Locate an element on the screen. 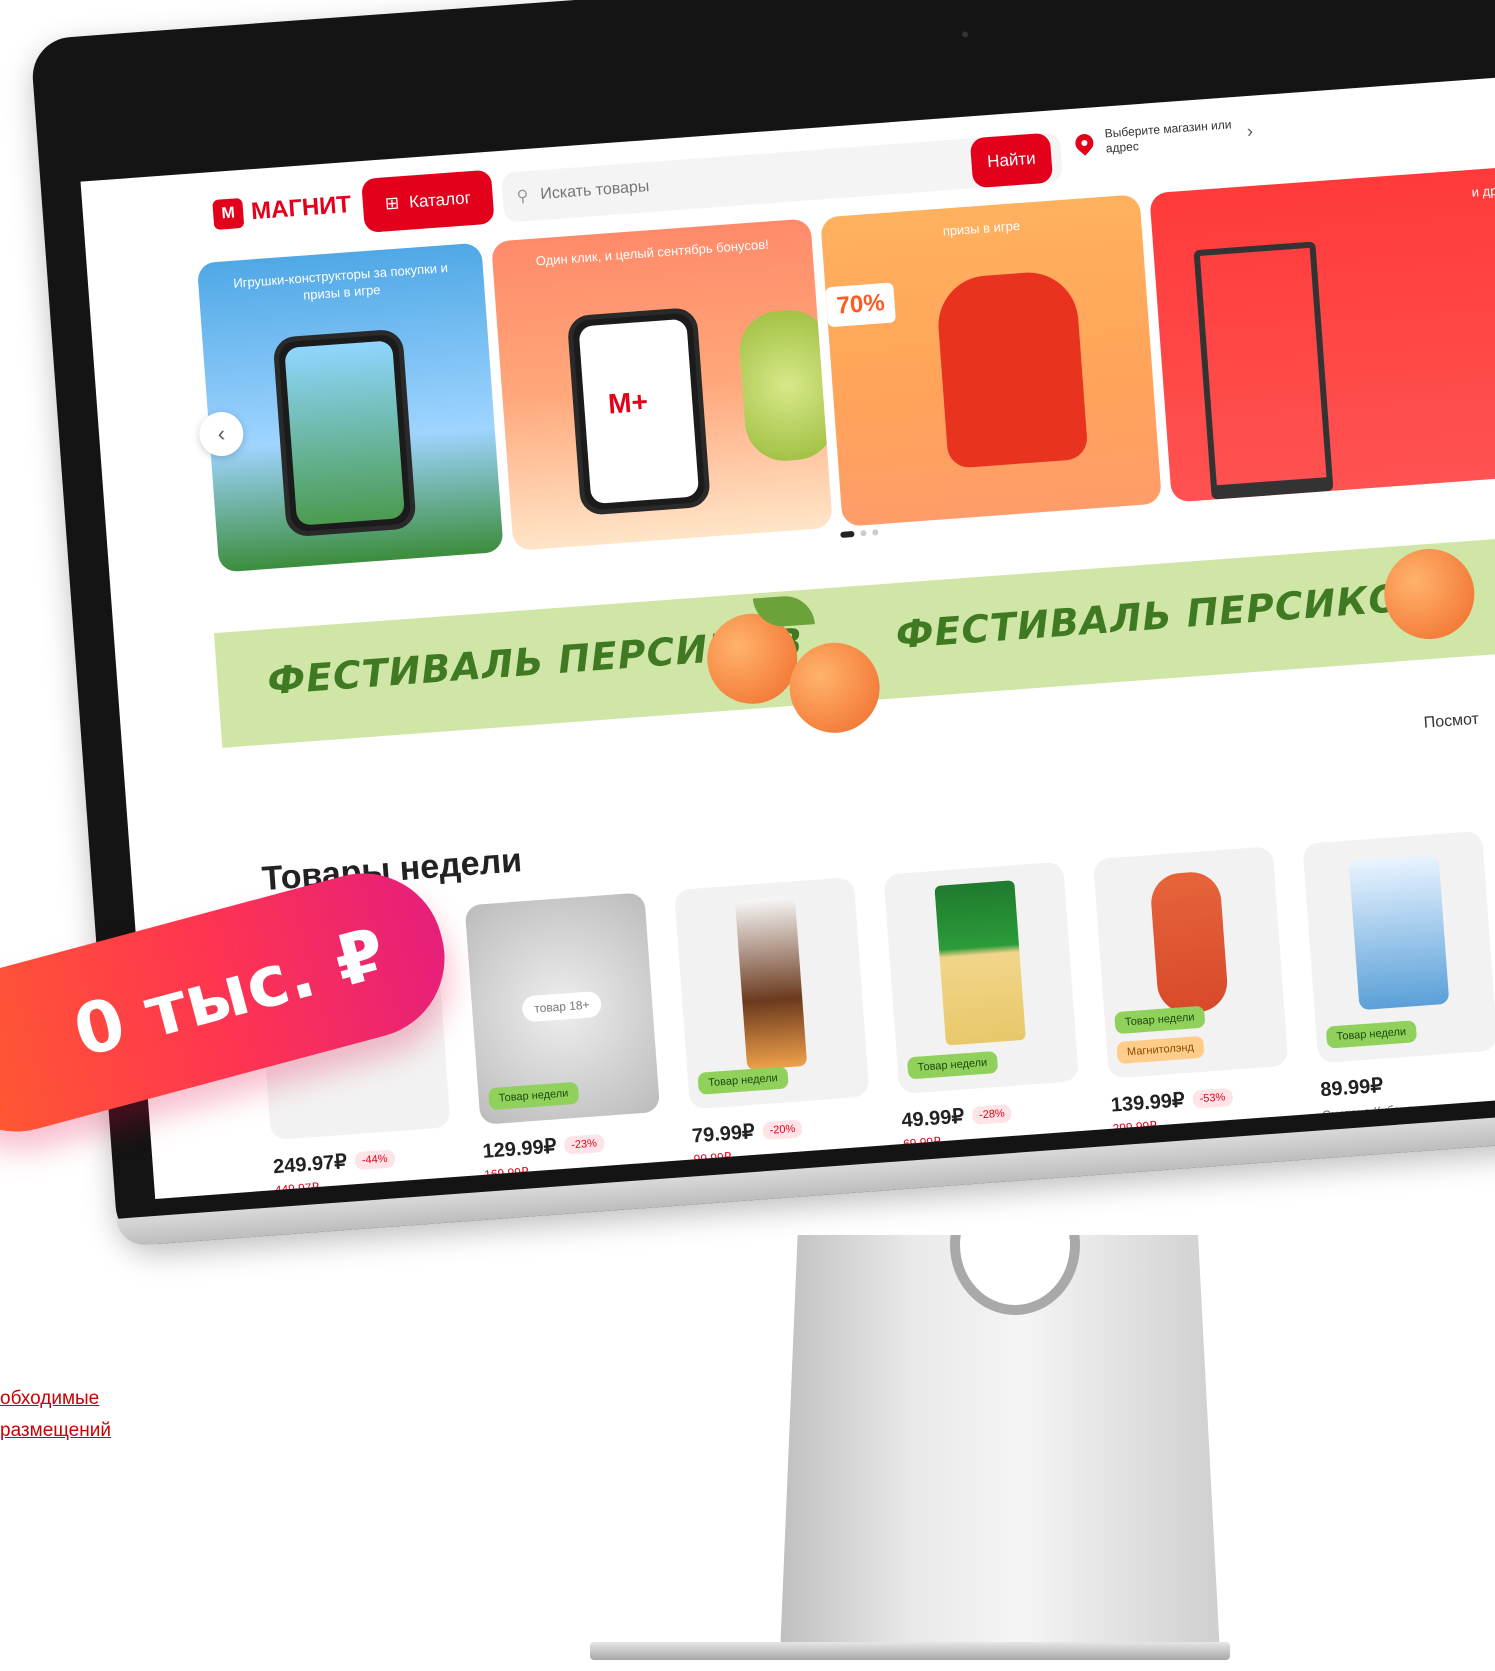  store-badge: Магнитолэнд is located at coordinates (1160, 1050).